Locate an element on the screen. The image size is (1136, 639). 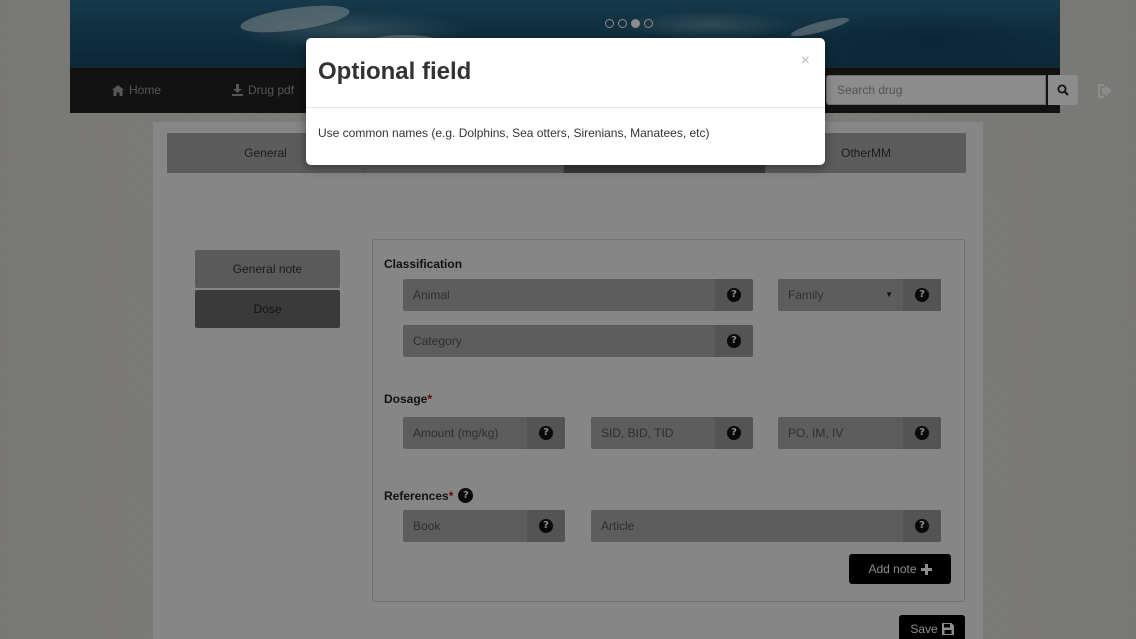
modal-close-button: × is located at coordinates (805, 61).